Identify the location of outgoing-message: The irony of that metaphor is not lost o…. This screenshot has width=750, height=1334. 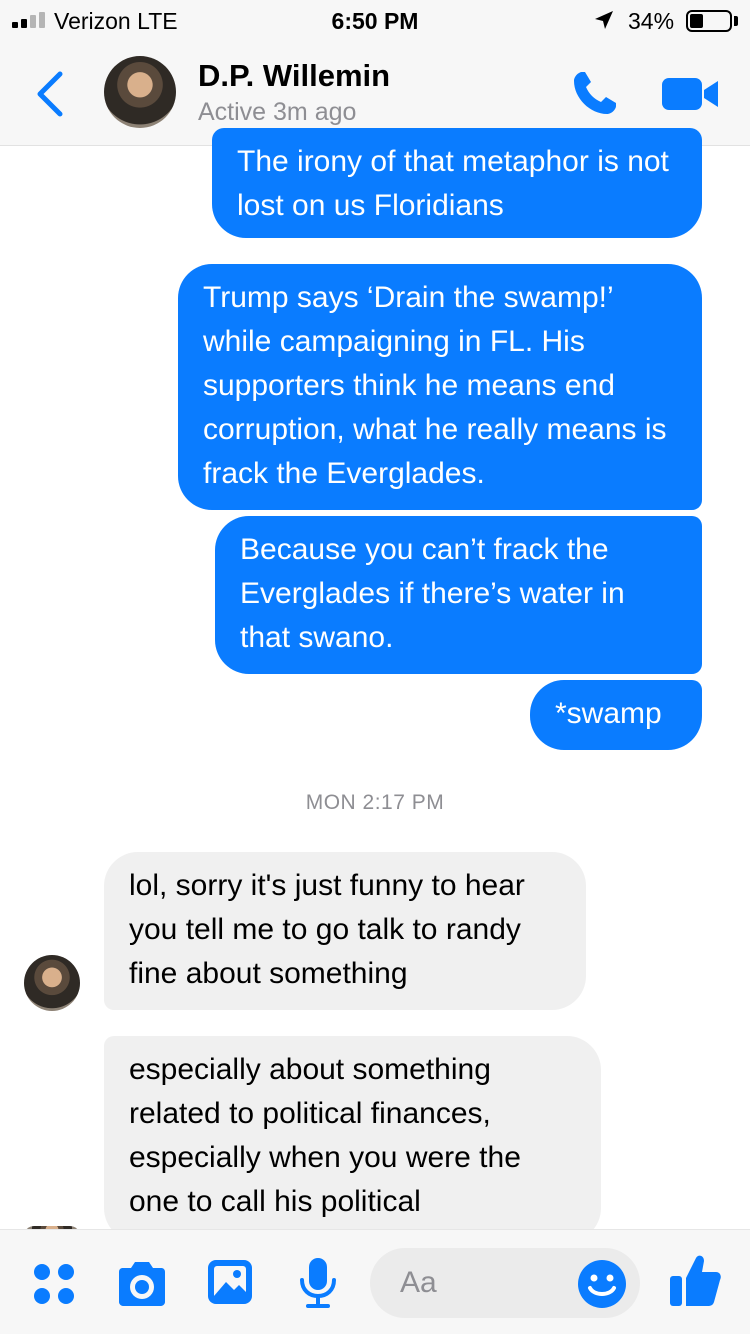
(457, 183).